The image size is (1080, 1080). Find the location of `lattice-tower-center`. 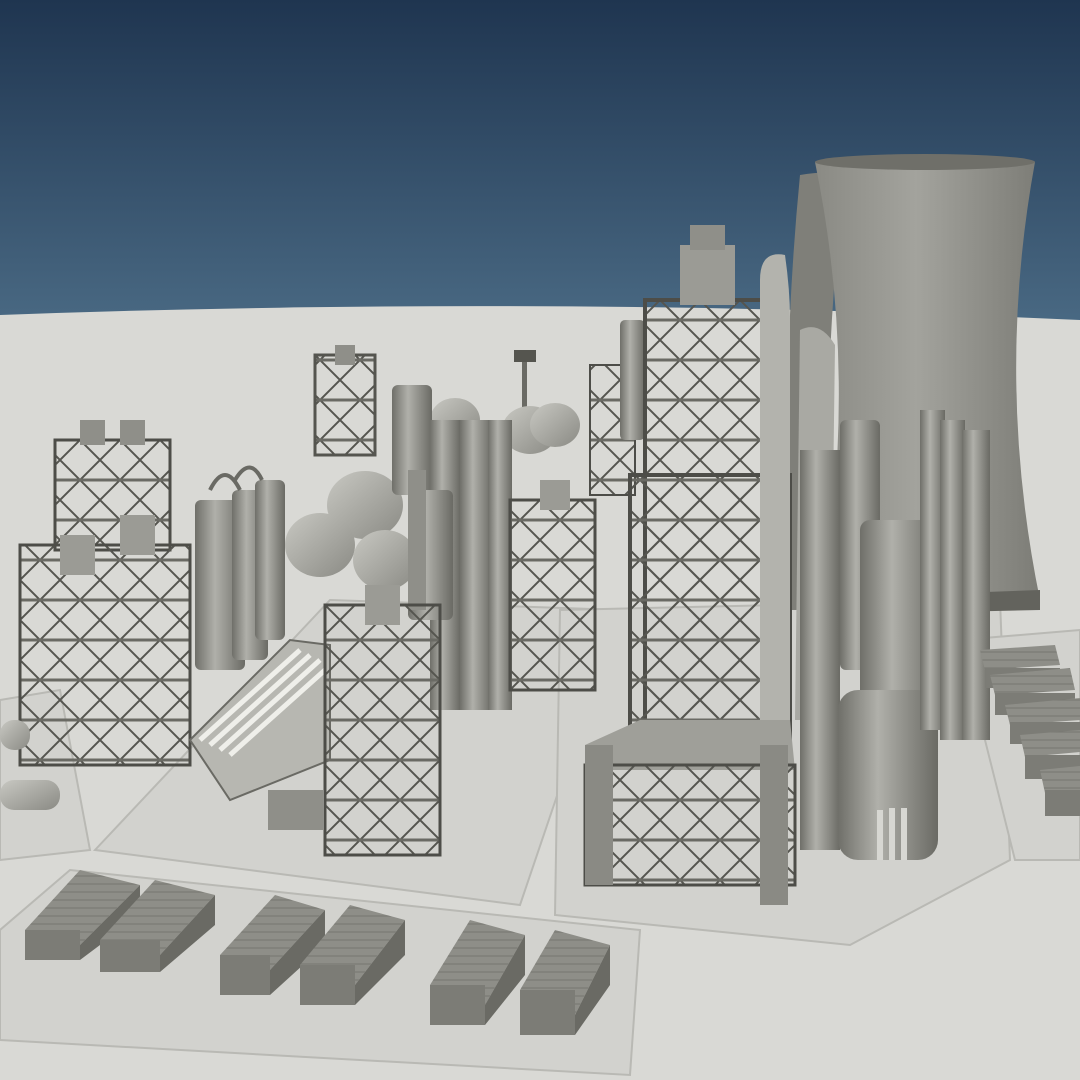

lattice-tower-center is located at coordinates (382, 721).